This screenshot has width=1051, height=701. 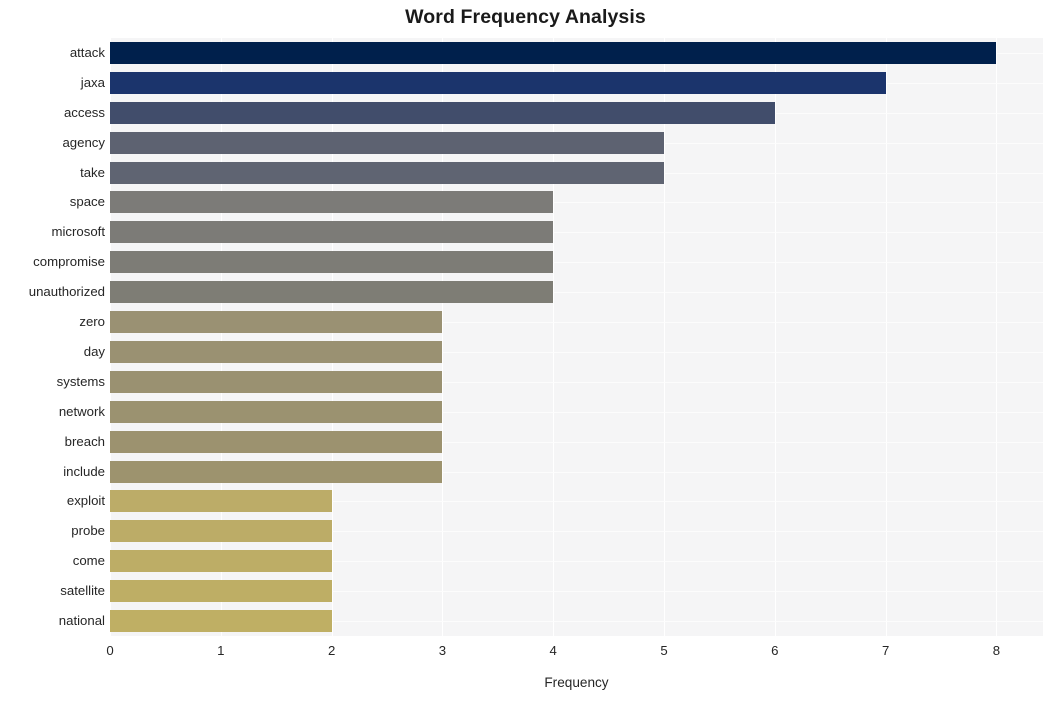 I want to click on y-axis-tick-label: satellite, so click(x=82, y=591).